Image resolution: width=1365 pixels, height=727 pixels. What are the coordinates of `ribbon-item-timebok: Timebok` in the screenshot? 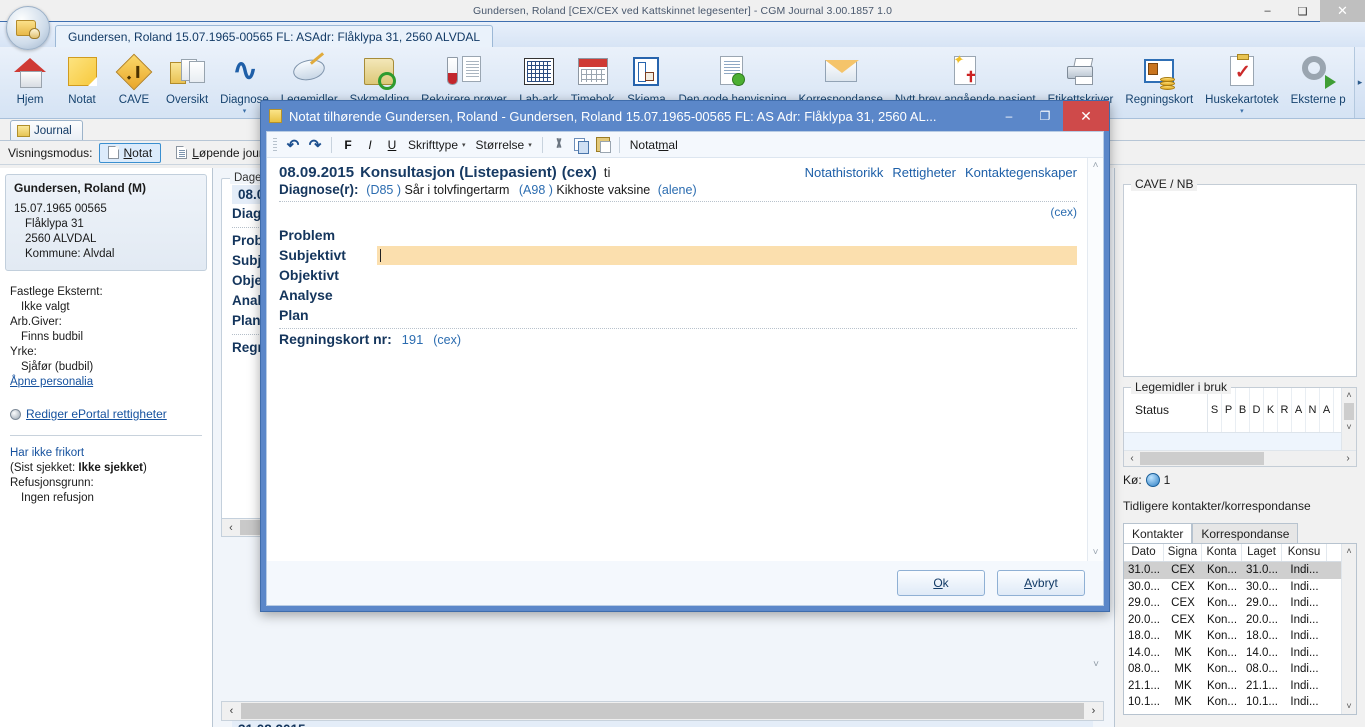 It's located at (593, 78).